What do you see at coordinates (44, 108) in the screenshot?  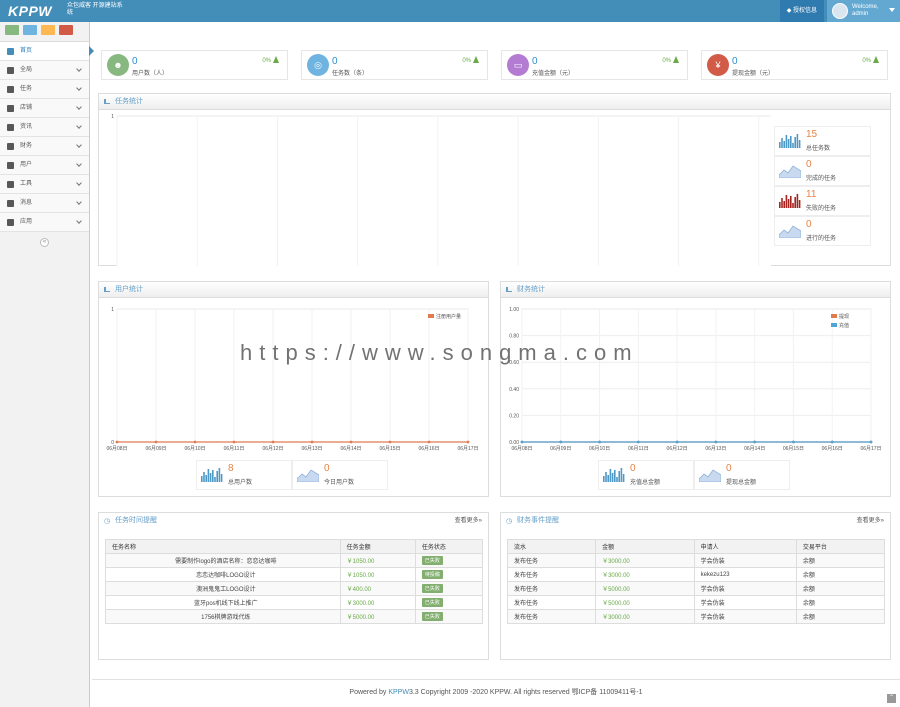 I see `sidebar-item-3: 店铺` at bounding box center [44, 108].